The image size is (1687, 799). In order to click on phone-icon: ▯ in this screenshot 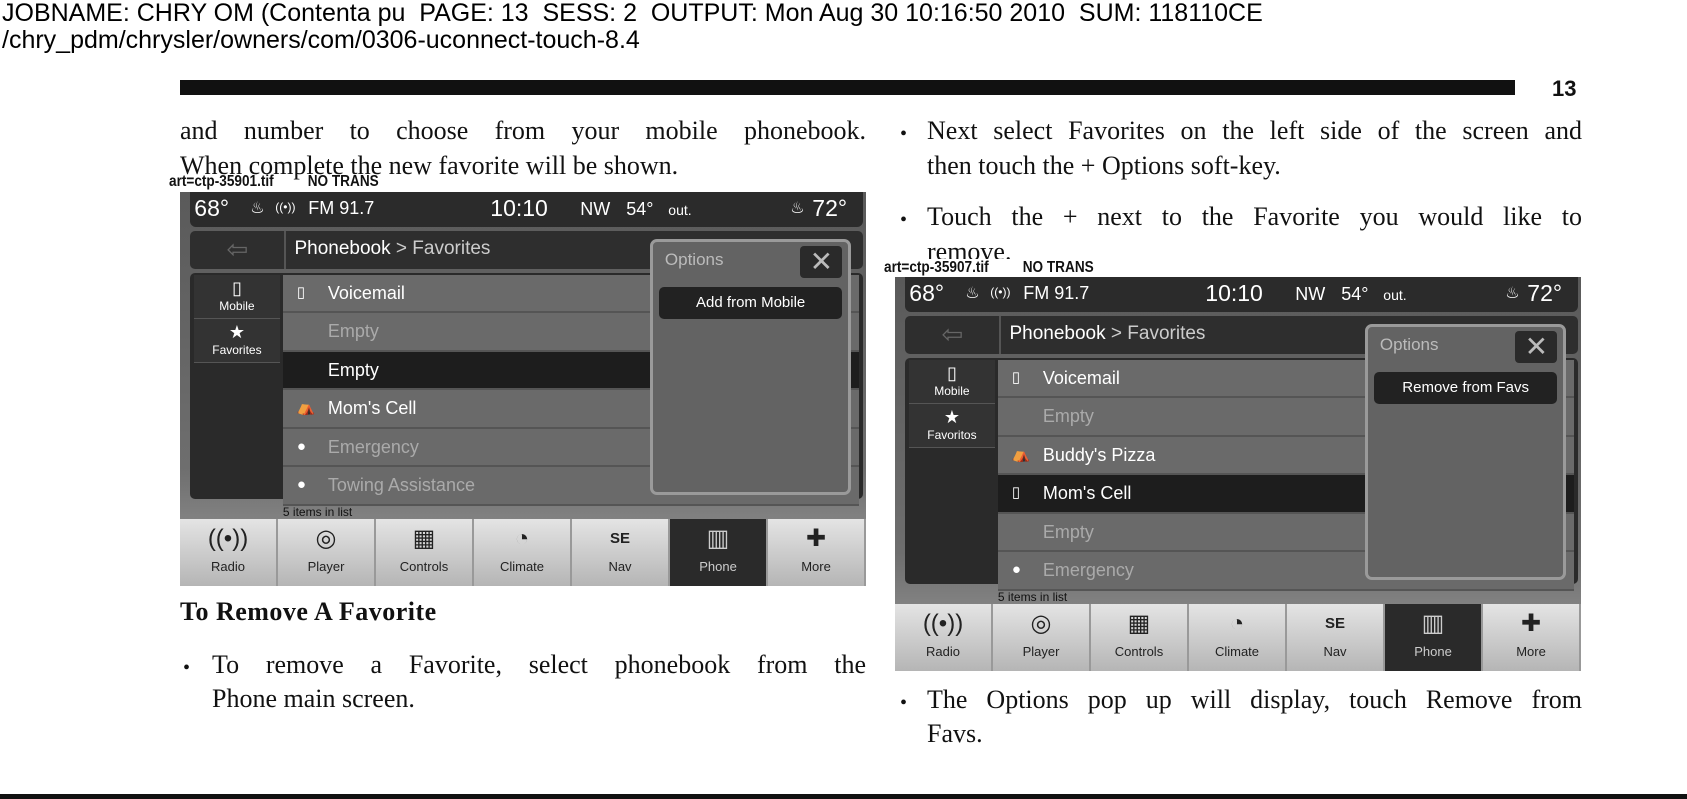, I will do `click(301, 292)`.